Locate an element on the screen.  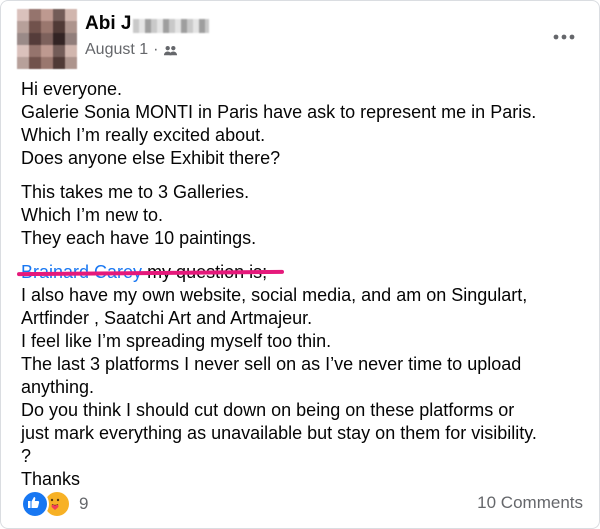
redacted-name is located at coordinates (171, 26).